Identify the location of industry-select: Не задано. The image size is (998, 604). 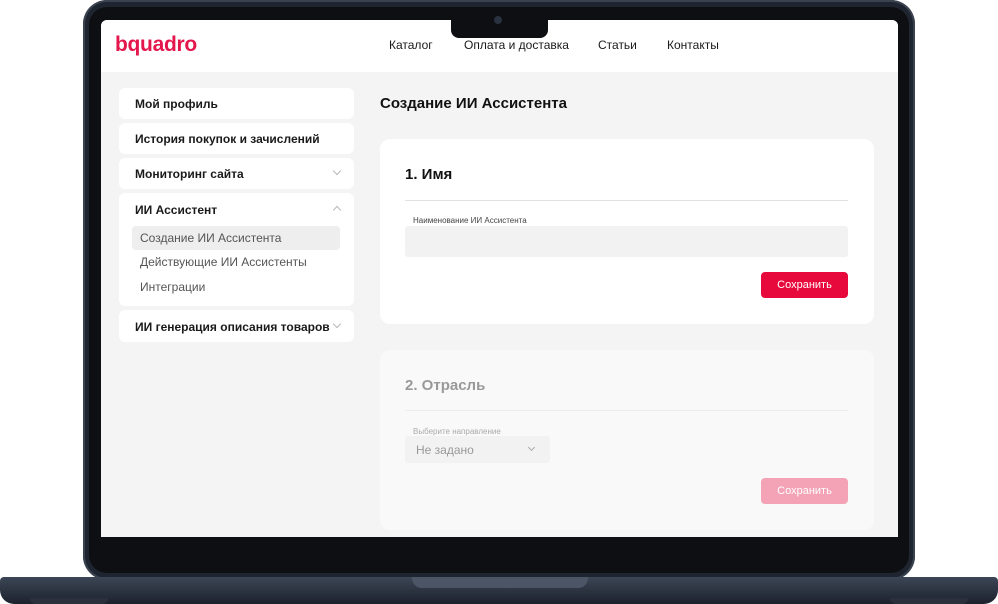
(477, 449).